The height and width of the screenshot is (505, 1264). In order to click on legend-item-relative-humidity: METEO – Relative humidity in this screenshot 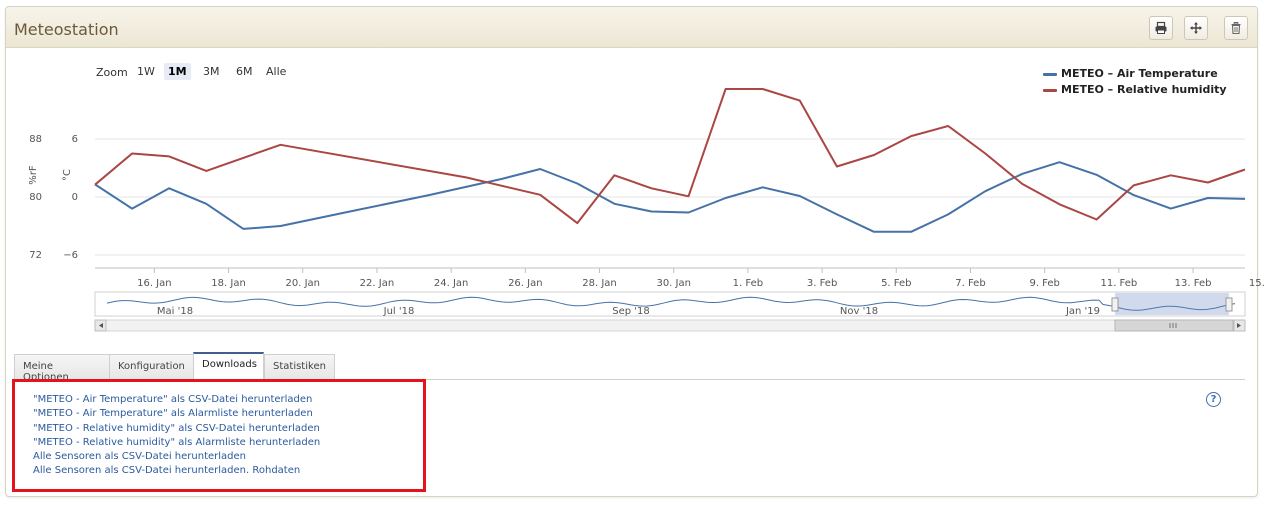, I will do `click(1135, 91)`.